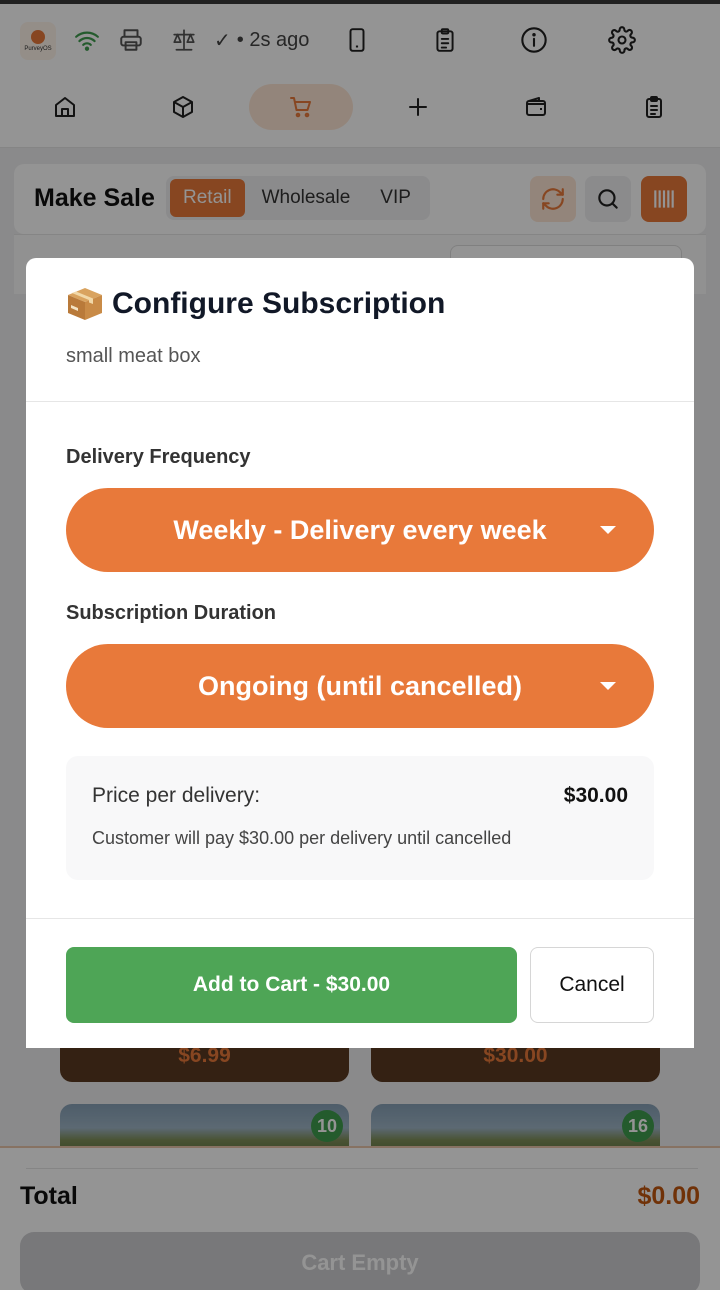 Image resolution: width=720 pixels, height=1290 pixels. Describe the element at coordinates (171, 613) in the screenshot. I see `duration-label: Subscription Duration` at that location.